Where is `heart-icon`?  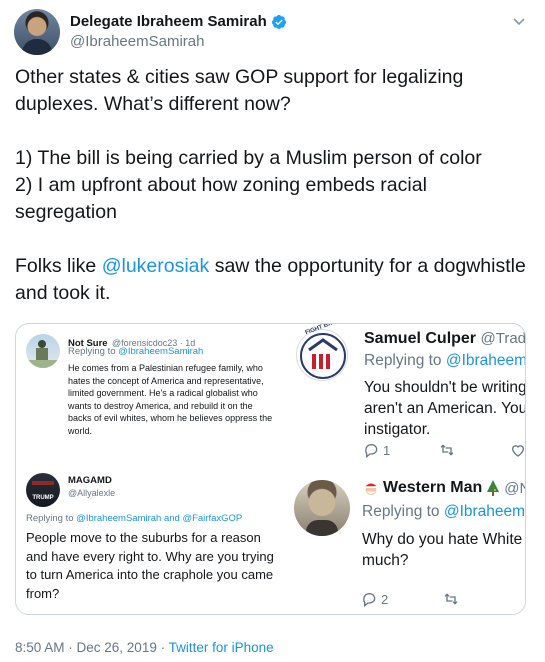 heart-icon is located at coordinates (518, 451).